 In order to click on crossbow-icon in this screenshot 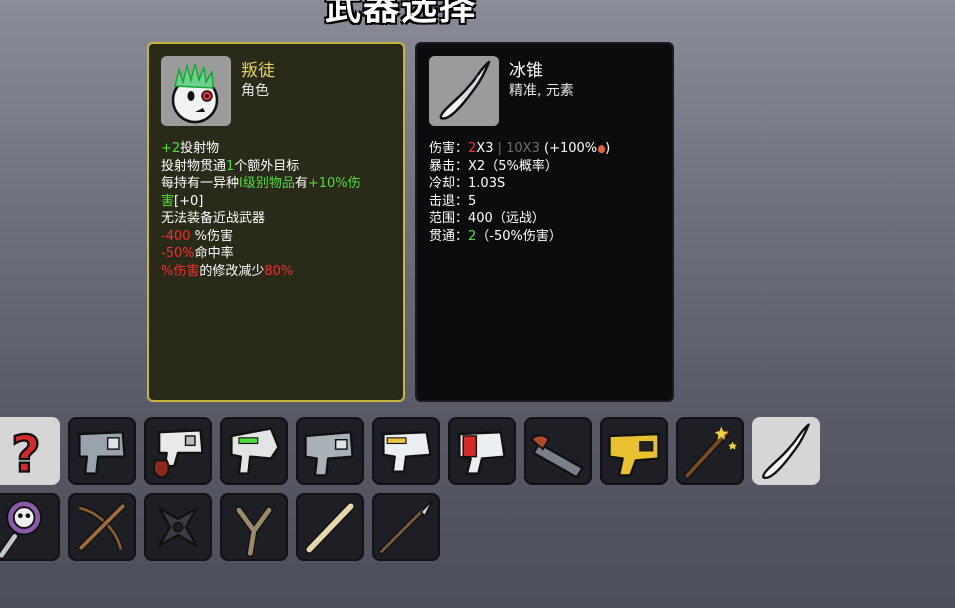, I will do `click(102, 527)`.